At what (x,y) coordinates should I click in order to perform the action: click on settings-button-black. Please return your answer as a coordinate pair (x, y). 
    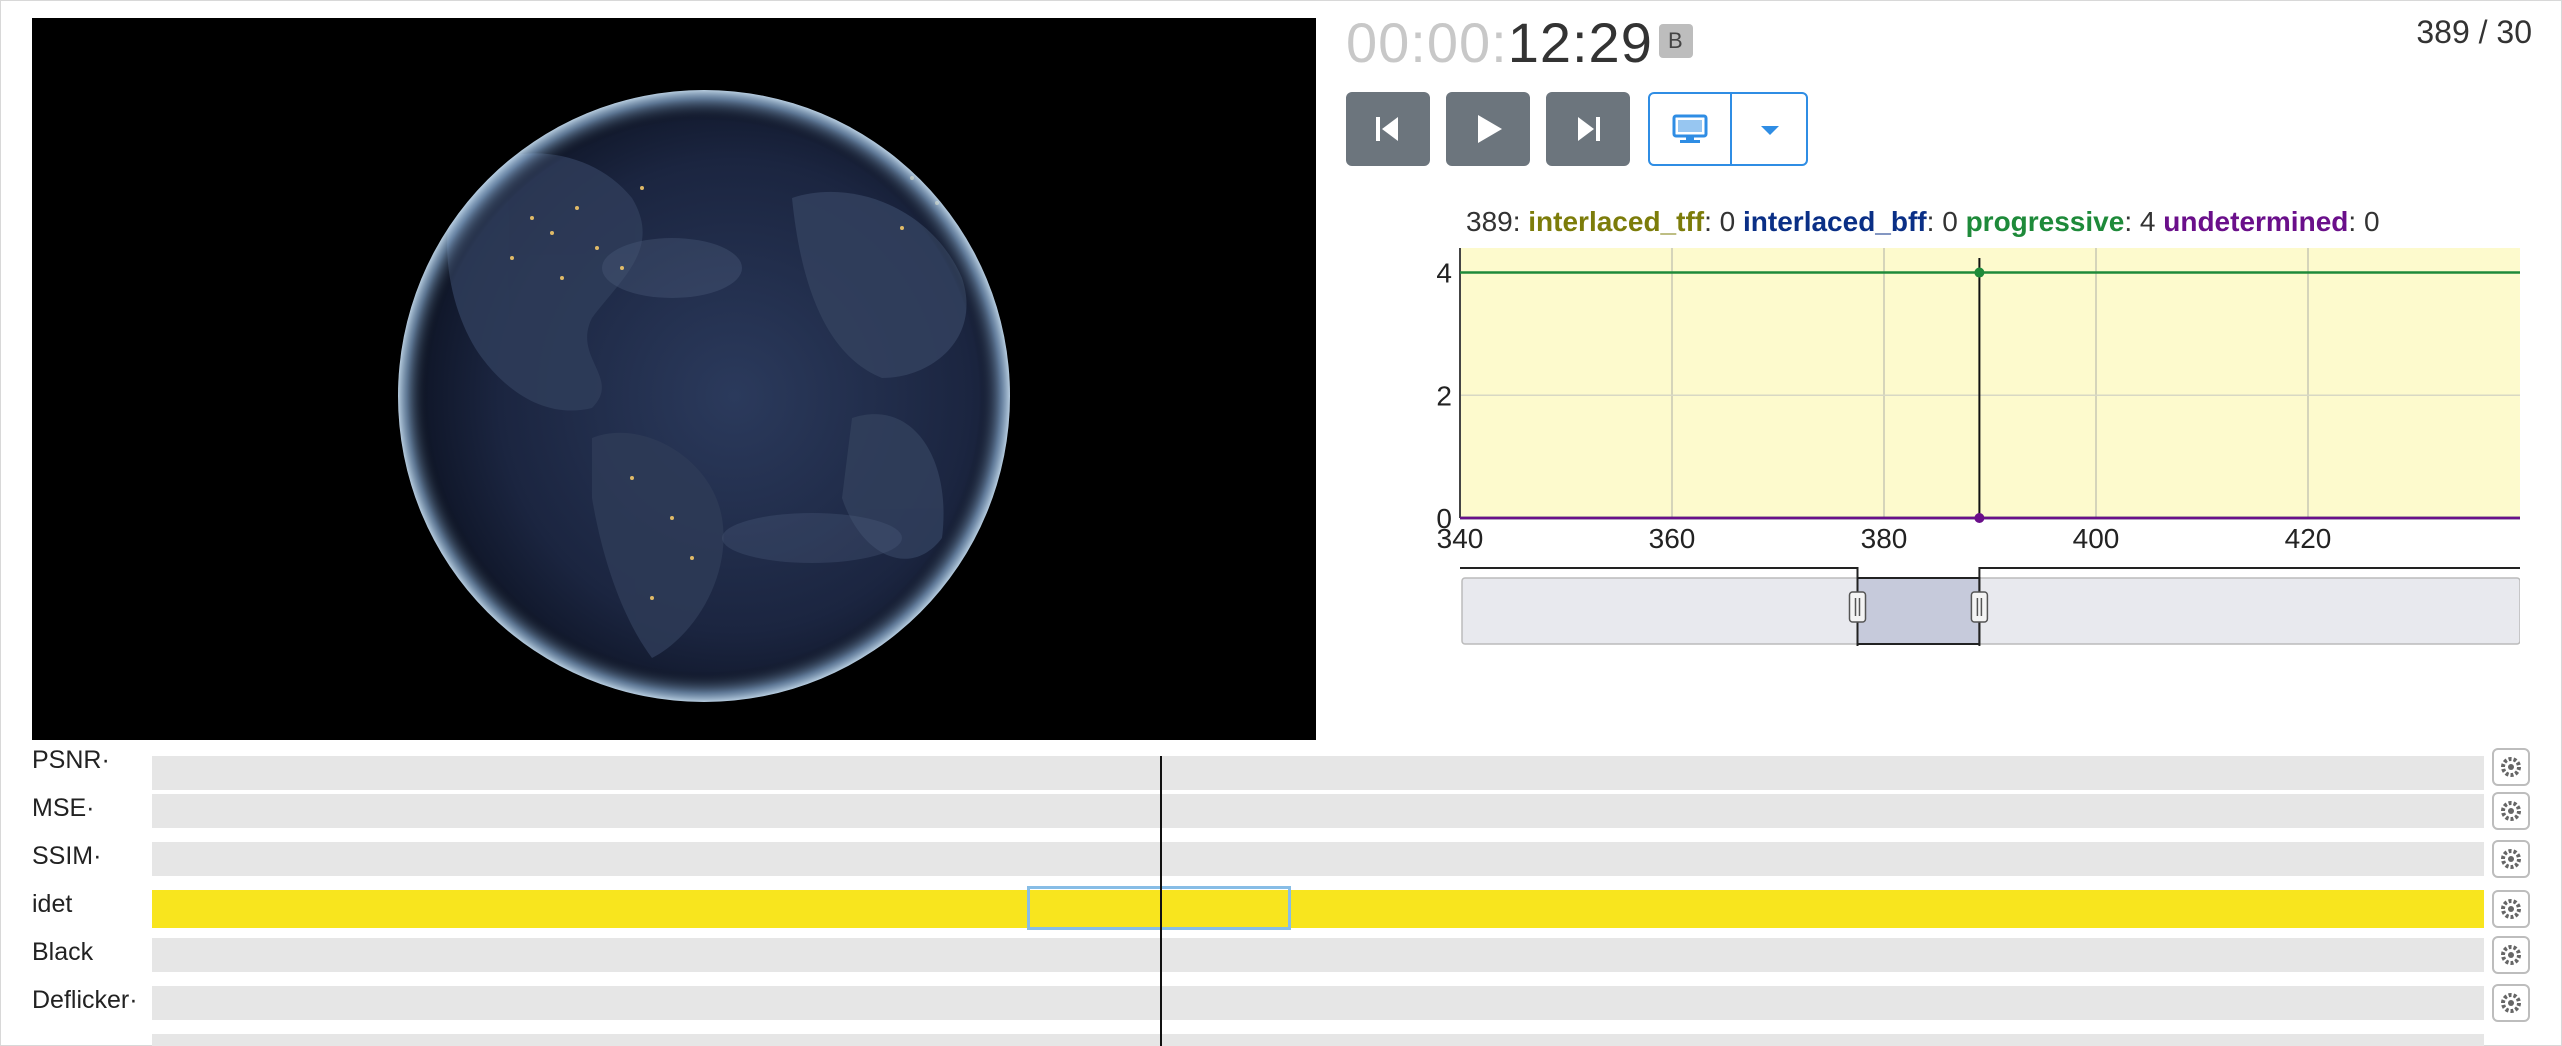
    Looking at the image, I should click on (2511, 955).